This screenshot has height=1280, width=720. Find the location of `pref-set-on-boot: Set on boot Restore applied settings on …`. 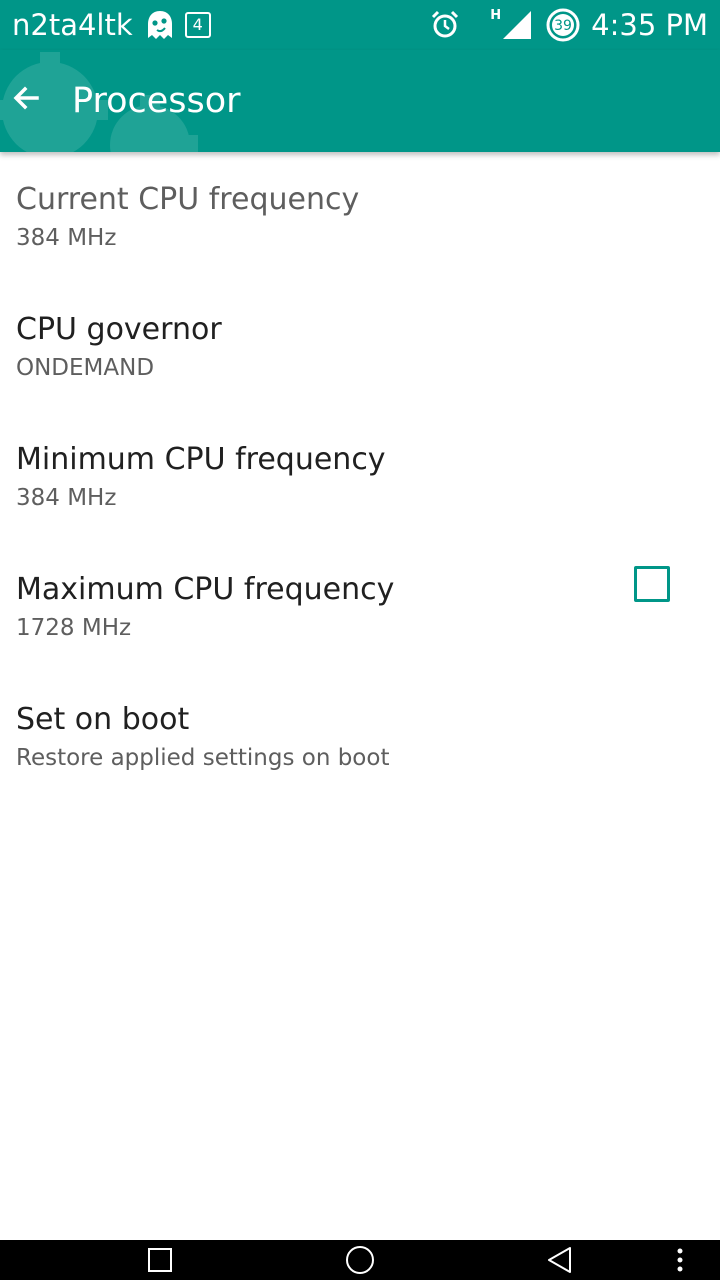

pref-set-on-boot: Set on boot Restore applied settings on … is located at coordinates (360, 737).